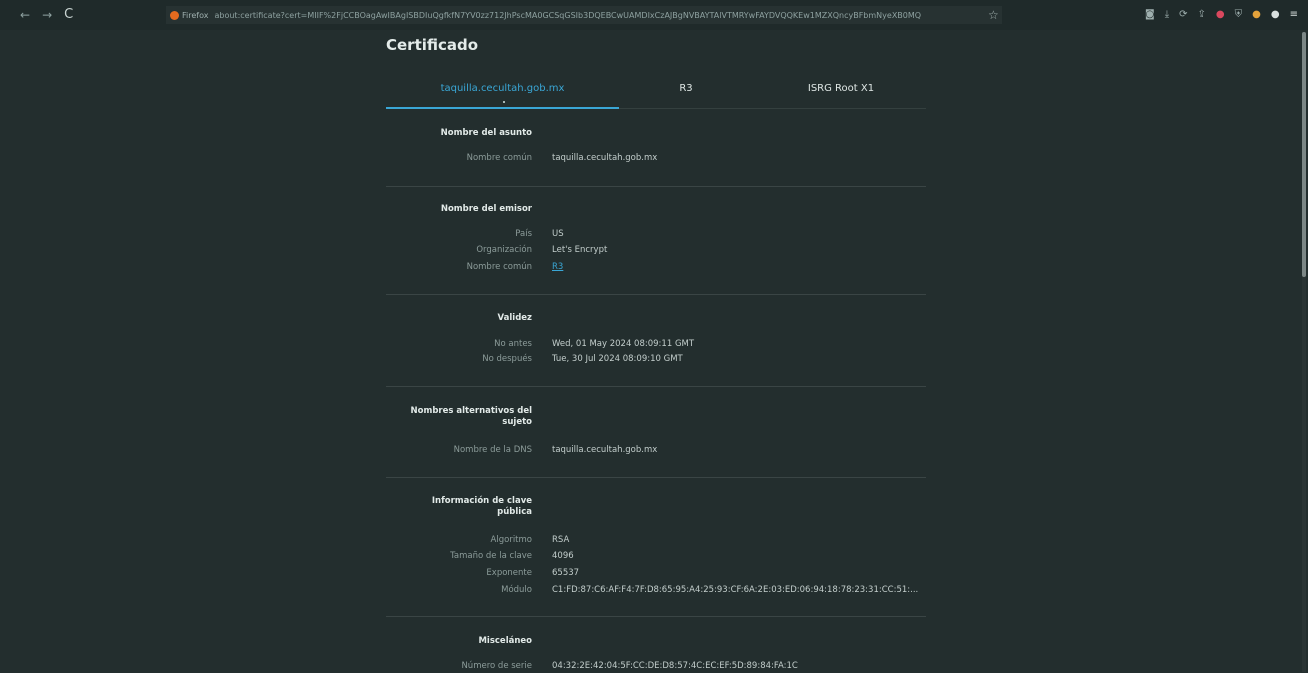  Describe the element at coordinates (47, 15) in the screenshot. I see `forward-button: →` at that location.